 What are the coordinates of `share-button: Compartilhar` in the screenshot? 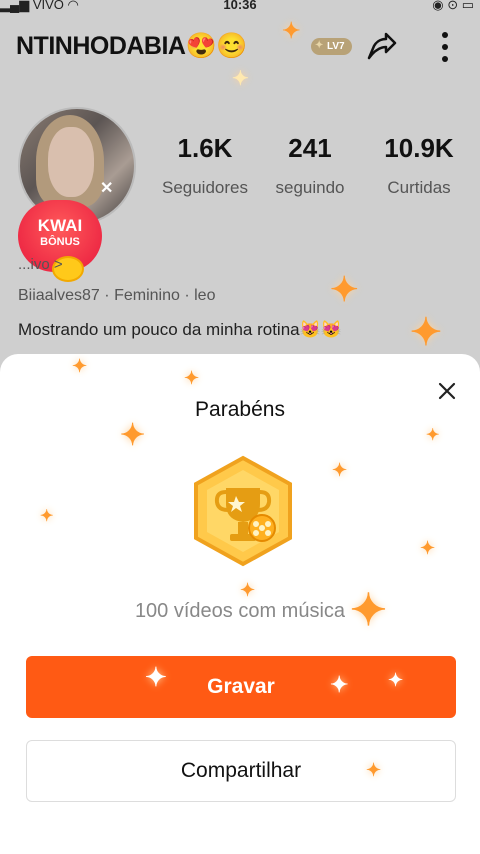 It's located at (241, 771).